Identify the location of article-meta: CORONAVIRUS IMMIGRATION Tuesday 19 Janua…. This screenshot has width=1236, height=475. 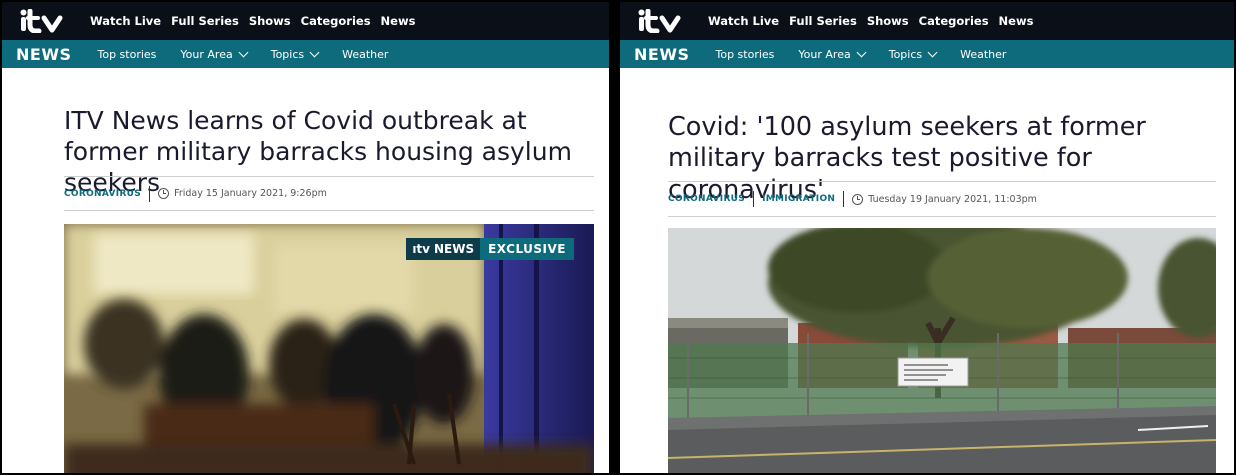
(942, 199).